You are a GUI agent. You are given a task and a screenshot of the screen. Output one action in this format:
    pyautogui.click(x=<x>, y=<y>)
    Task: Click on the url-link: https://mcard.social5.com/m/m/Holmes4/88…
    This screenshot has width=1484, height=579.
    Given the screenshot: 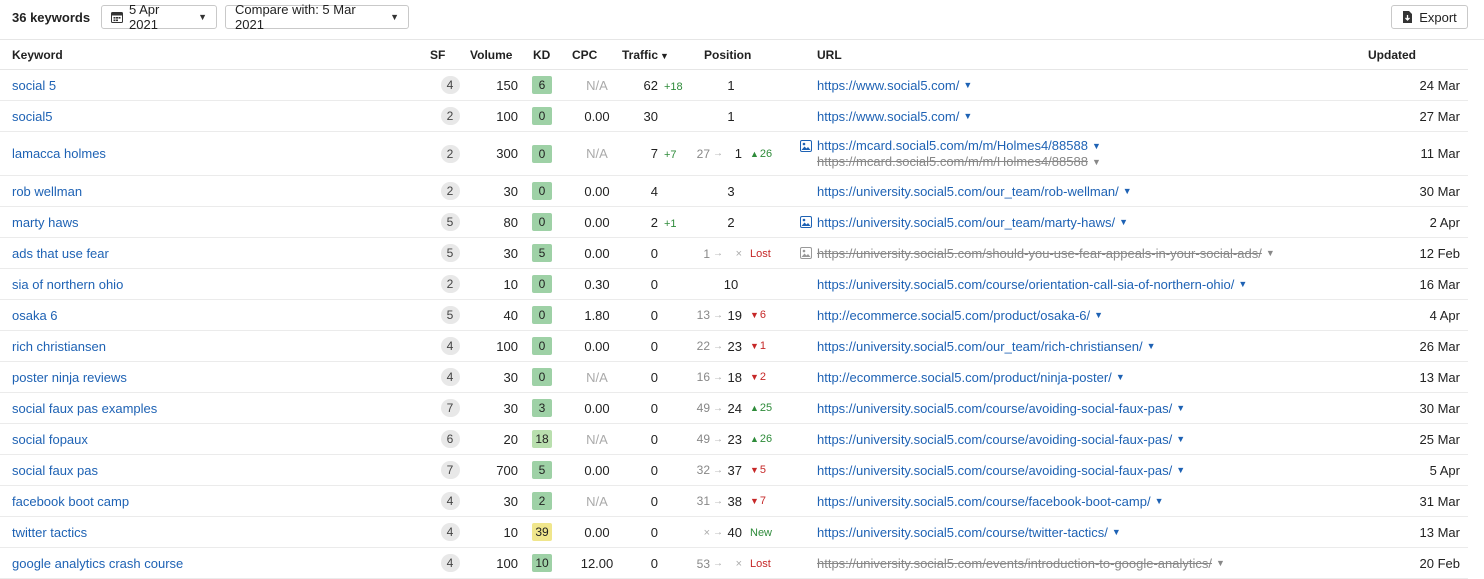 What is the action you would take?
    pyautogui.click(x=952, y=145)
    